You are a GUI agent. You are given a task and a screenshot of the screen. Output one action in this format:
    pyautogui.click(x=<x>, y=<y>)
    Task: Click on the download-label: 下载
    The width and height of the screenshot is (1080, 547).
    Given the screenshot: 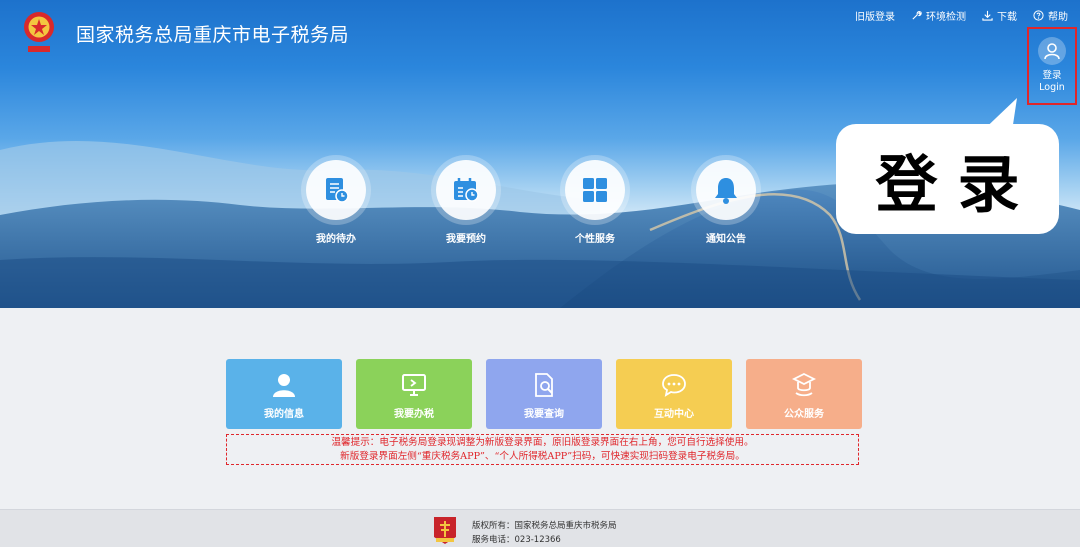 What is the action you would take?
    pyautogui.click(x=1007, y=17)
    